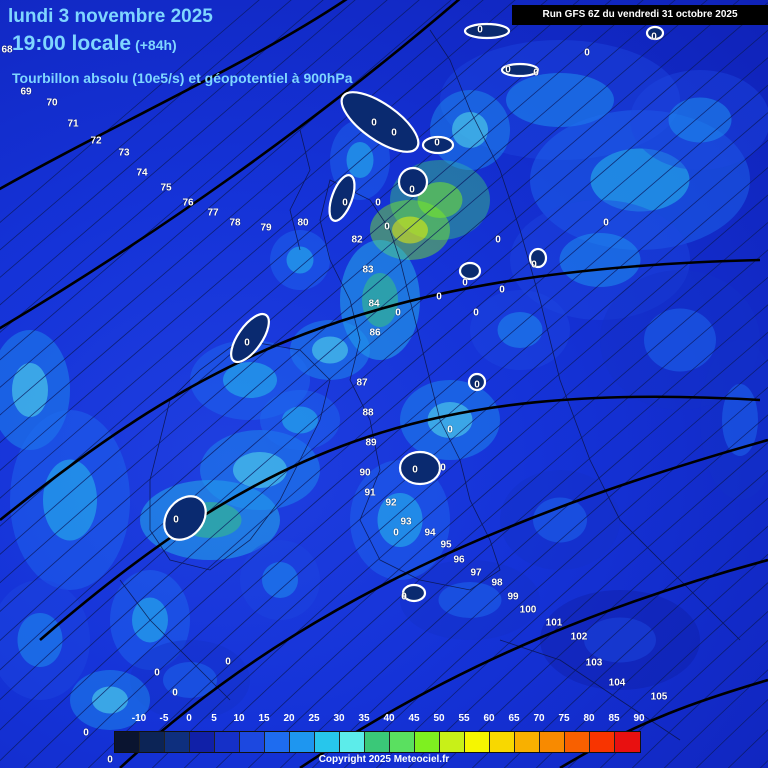 The image size is (768, 768). Describe the element at coordinates (124, 153) in the screenshot. I see `geopotential-label: 73` at that location.